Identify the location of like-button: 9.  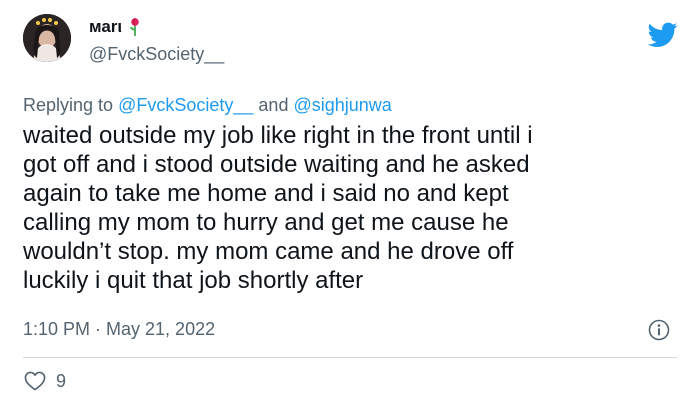
(45, 381).